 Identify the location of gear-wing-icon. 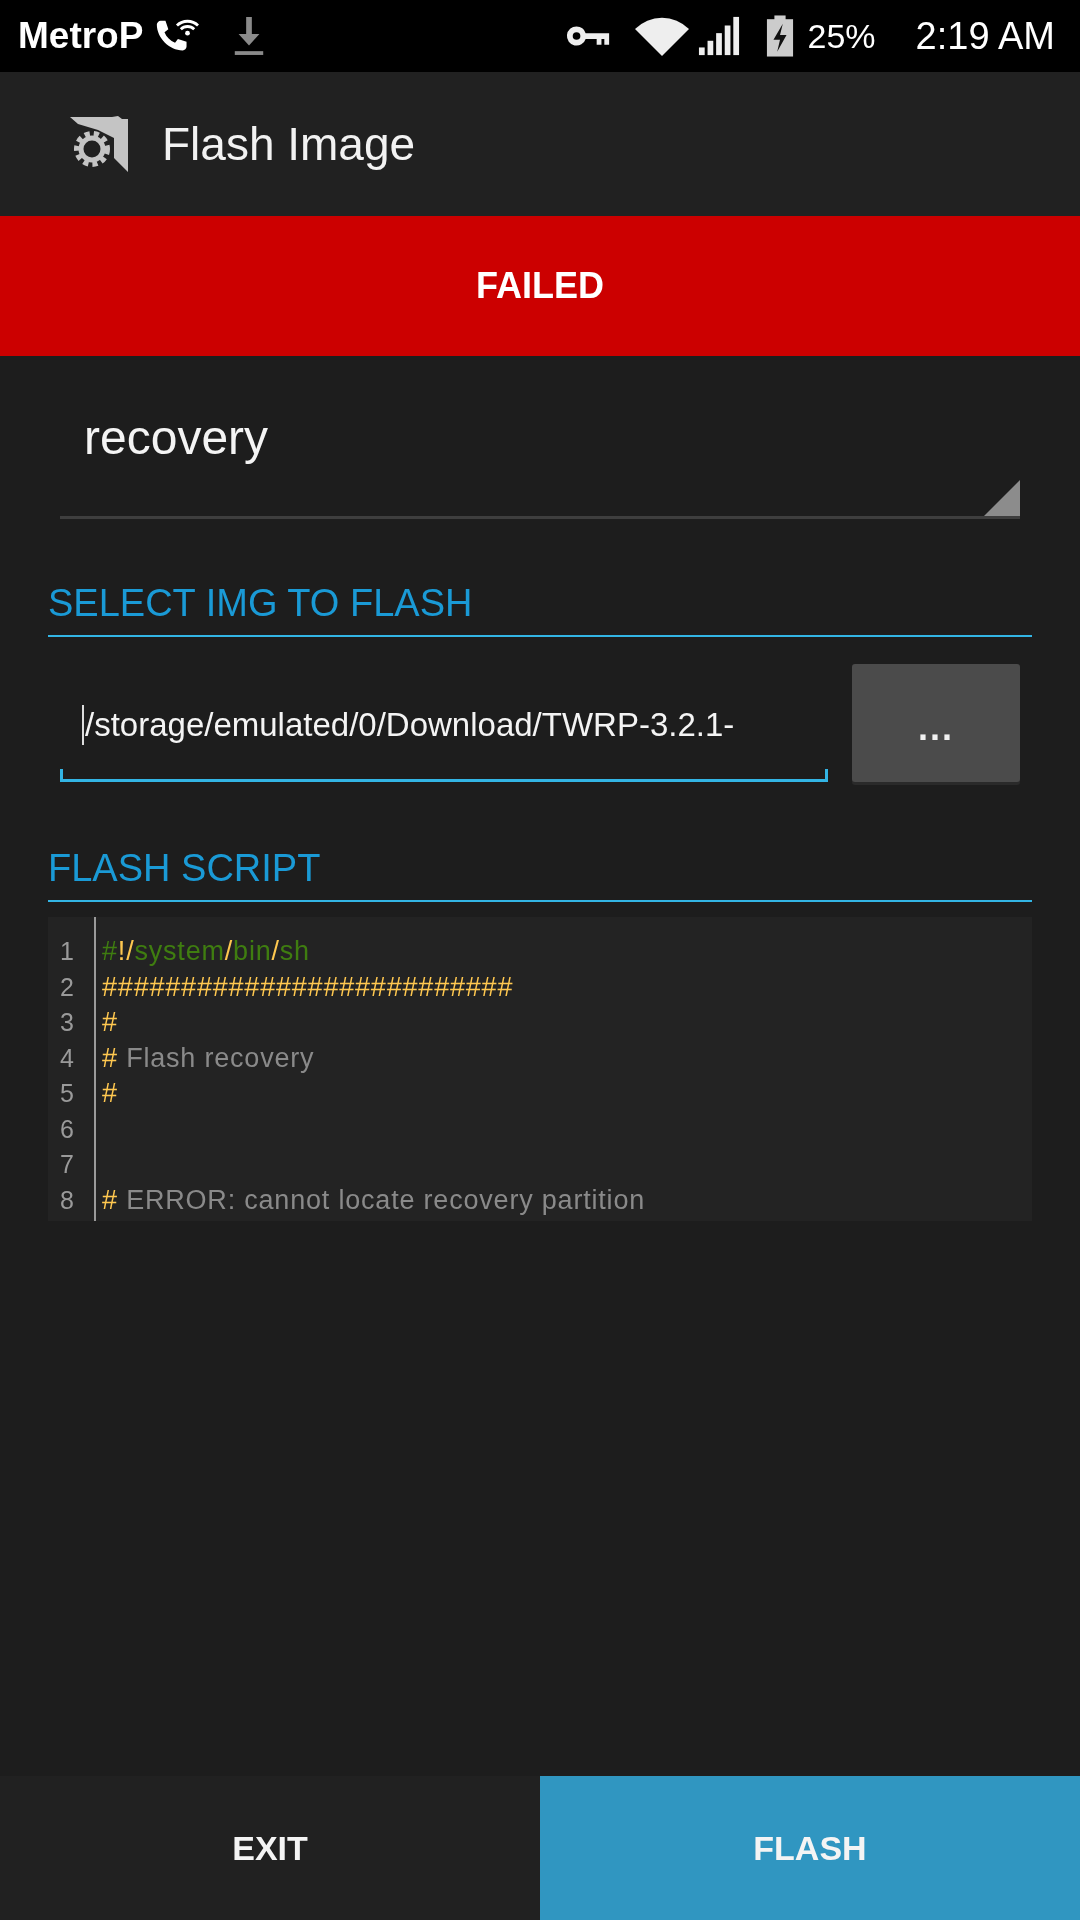
(99, 144).